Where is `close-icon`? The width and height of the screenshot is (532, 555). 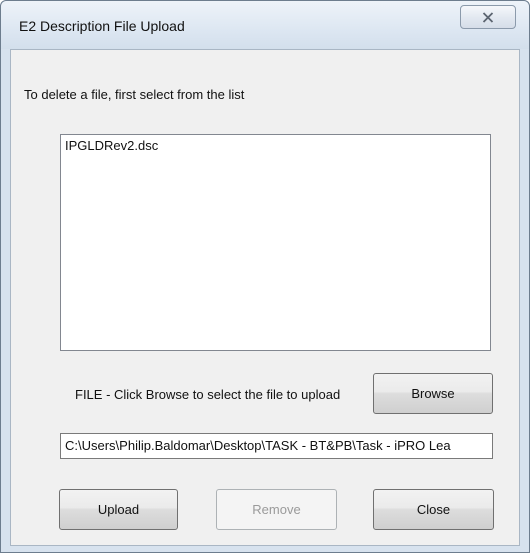 close-icon is located at coordinates (488, 17).